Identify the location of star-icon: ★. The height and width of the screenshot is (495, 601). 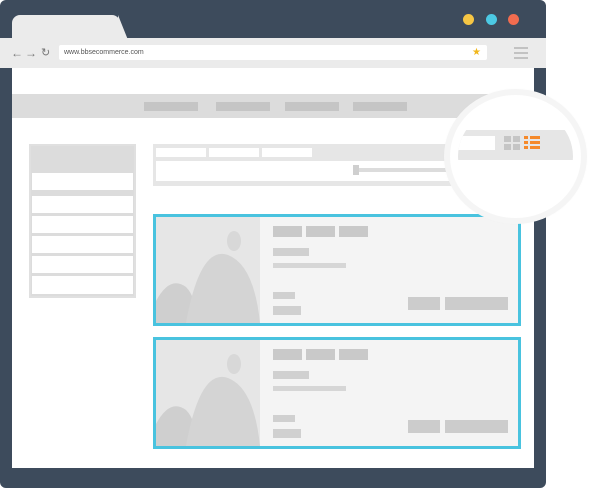
(476, 52).